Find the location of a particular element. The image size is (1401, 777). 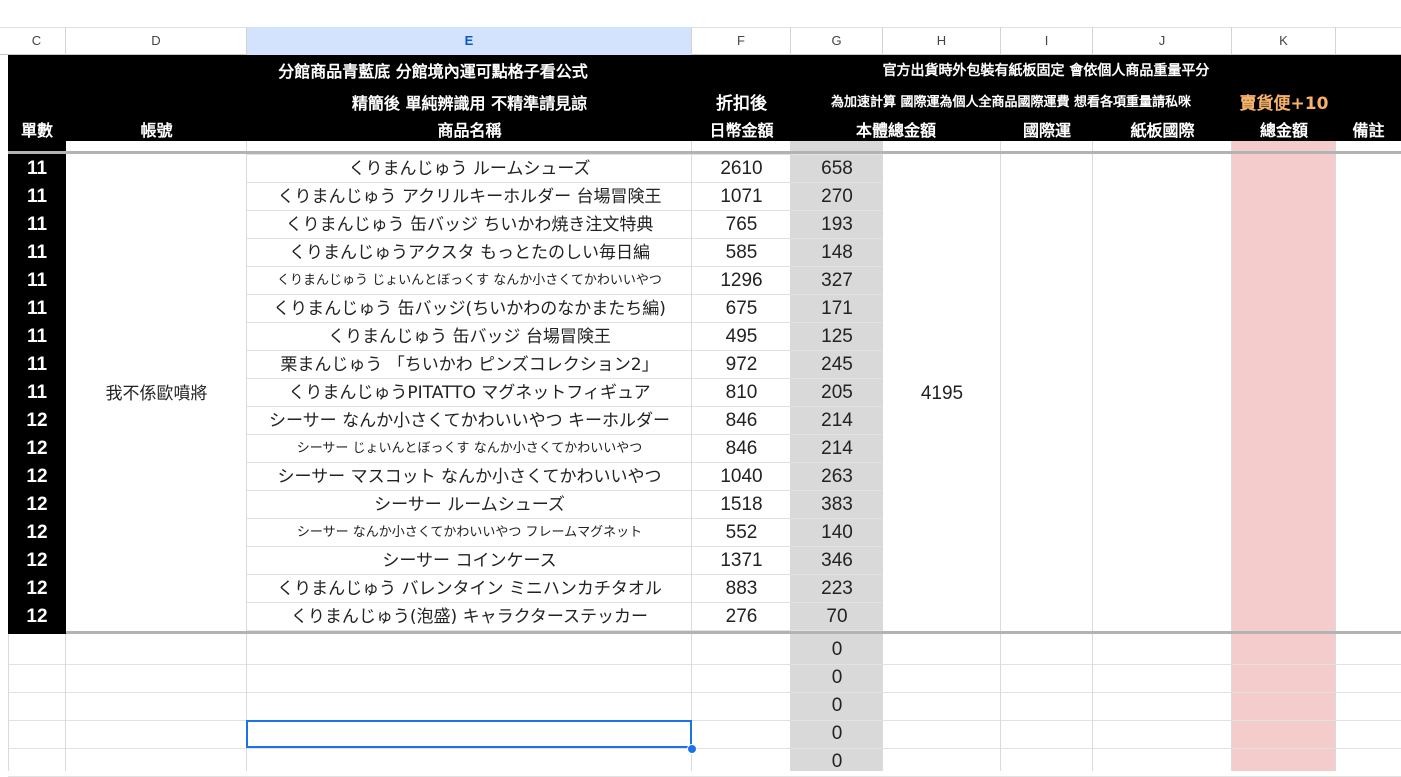

body-amount-cell: 193 is located at coordinates (837, 225).